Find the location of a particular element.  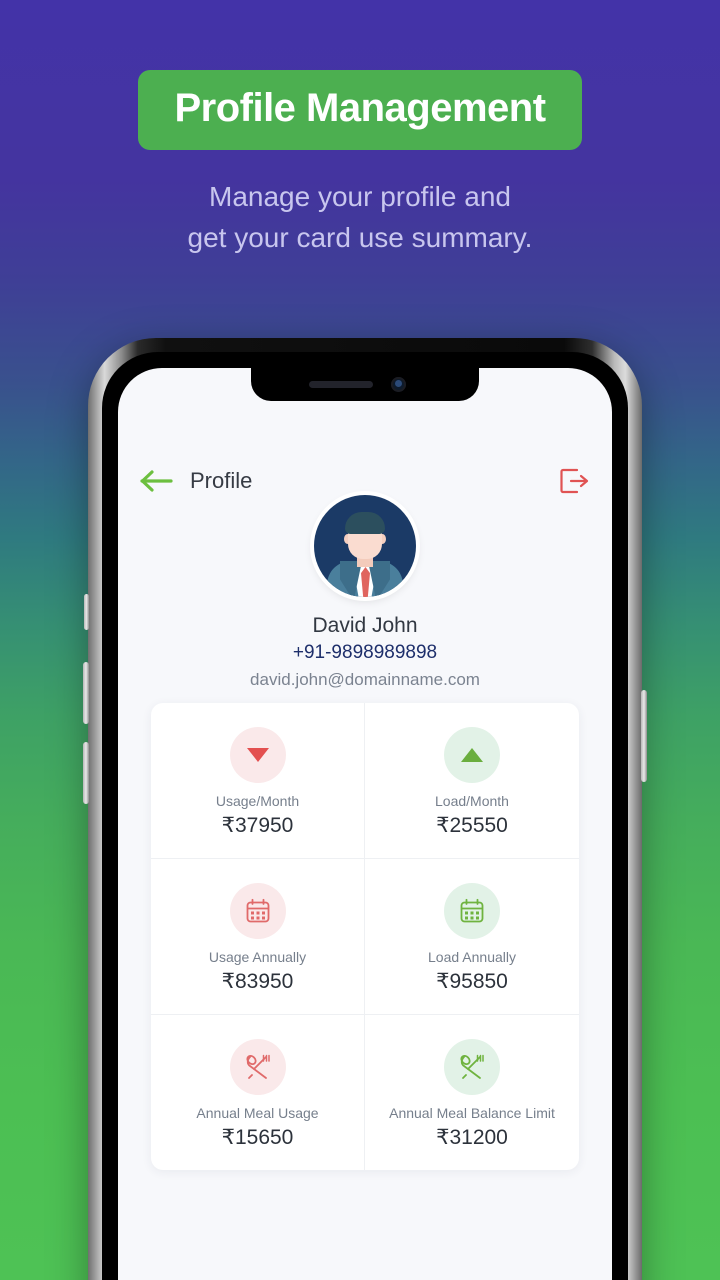

stat-load-month: Load/Month ₹25550 is located at coordinates (472, 780).